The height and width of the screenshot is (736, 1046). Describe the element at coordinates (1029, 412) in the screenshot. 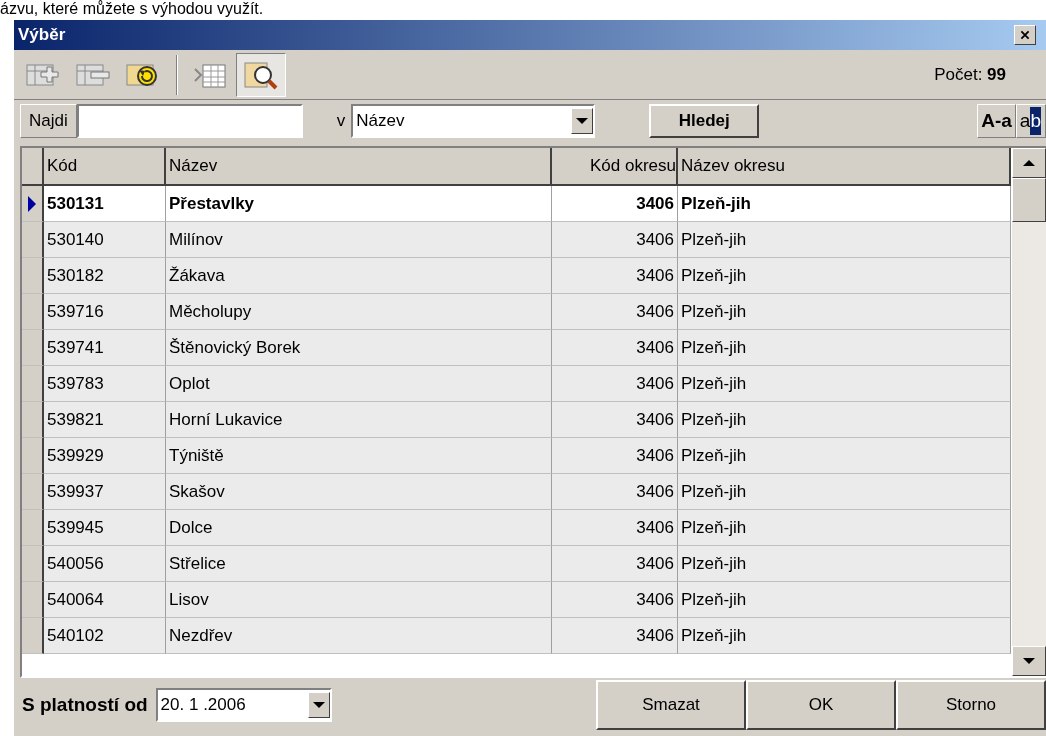

I see `scrollbar` at that location.